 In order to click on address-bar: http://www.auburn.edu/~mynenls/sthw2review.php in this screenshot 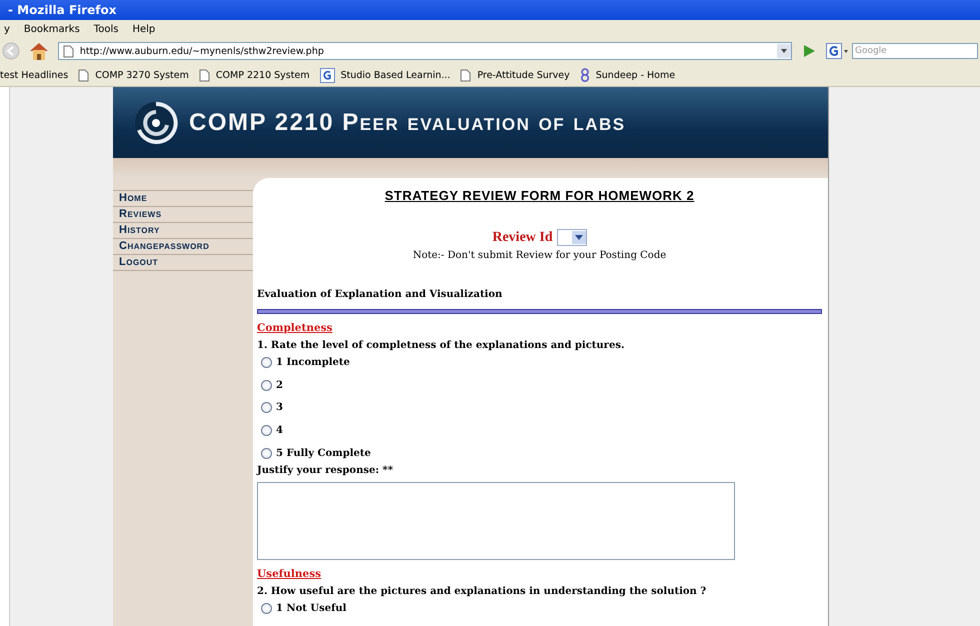, I will do `click(425, 51)`.